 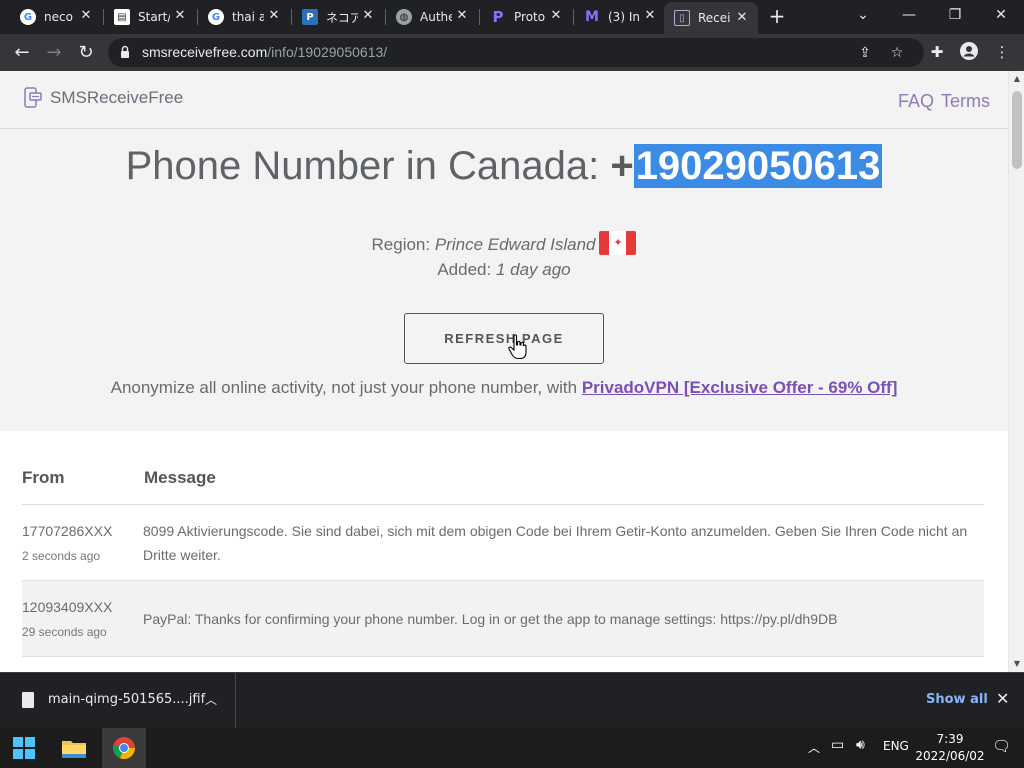 I want to click on tab-0: G neco ✕, so click(x=56, y=17).